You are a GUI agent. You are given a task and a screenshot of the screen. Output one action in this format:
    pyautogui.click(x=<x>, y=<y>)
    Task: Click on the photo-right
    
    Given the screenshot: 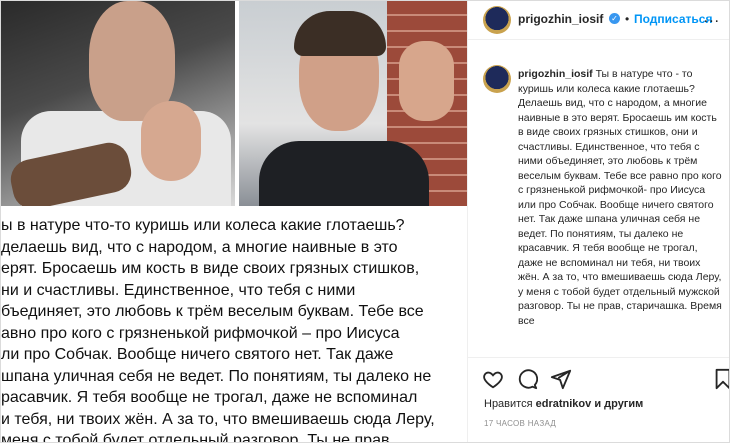 What is the action you would take?
    pyautogui.click(x=353, y=103)
    